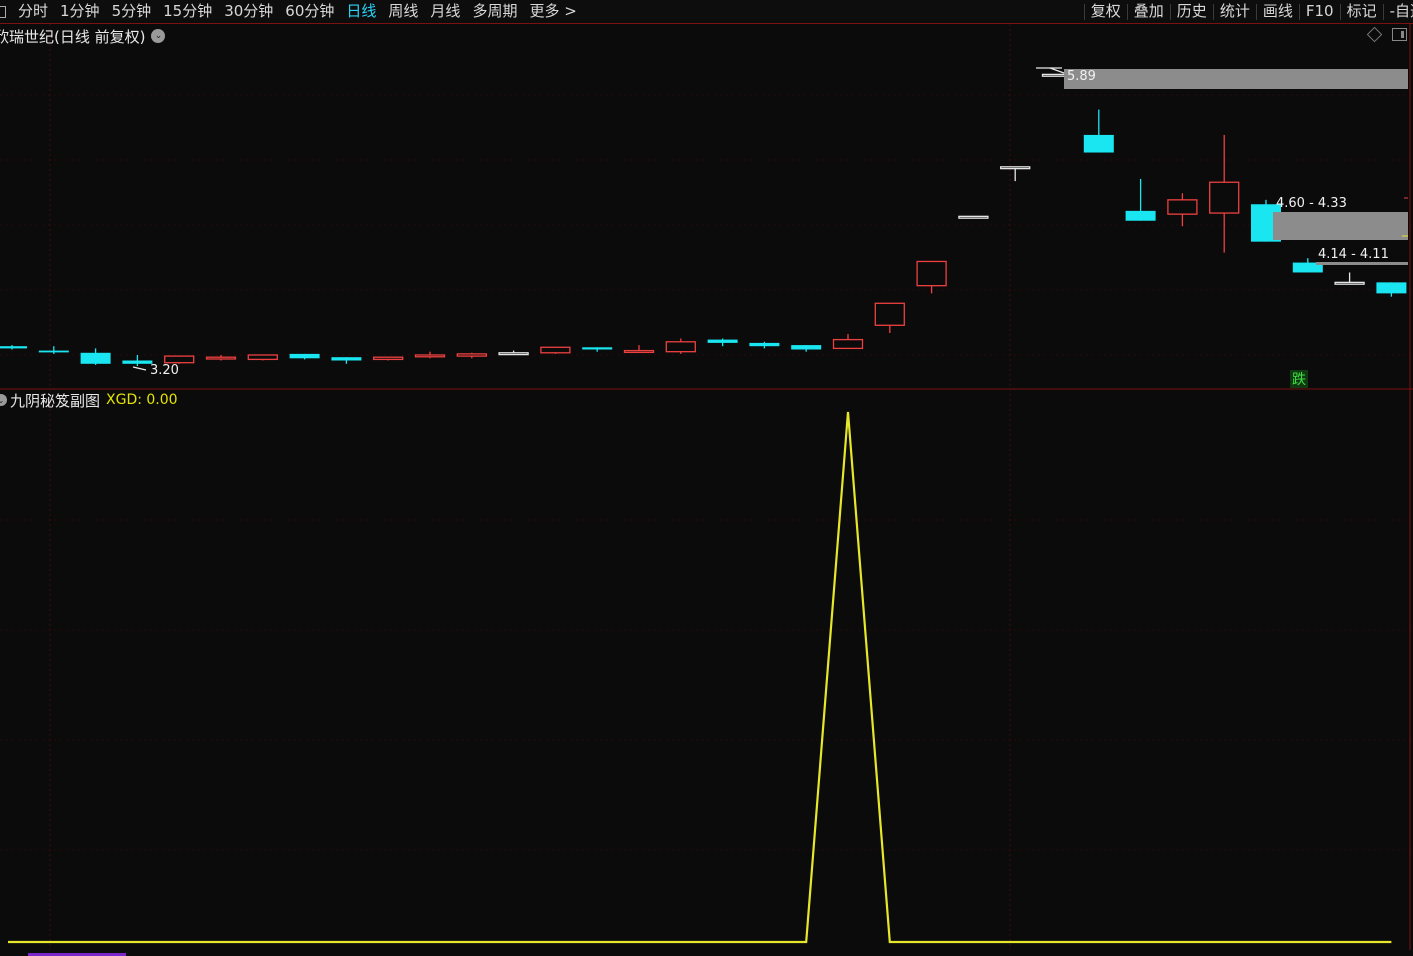 Image resolution: width=1413 pixels, height=956 pixels. I want to click on stock-title: 欣瑞世纪(日线 前复权), so click(73, 36).